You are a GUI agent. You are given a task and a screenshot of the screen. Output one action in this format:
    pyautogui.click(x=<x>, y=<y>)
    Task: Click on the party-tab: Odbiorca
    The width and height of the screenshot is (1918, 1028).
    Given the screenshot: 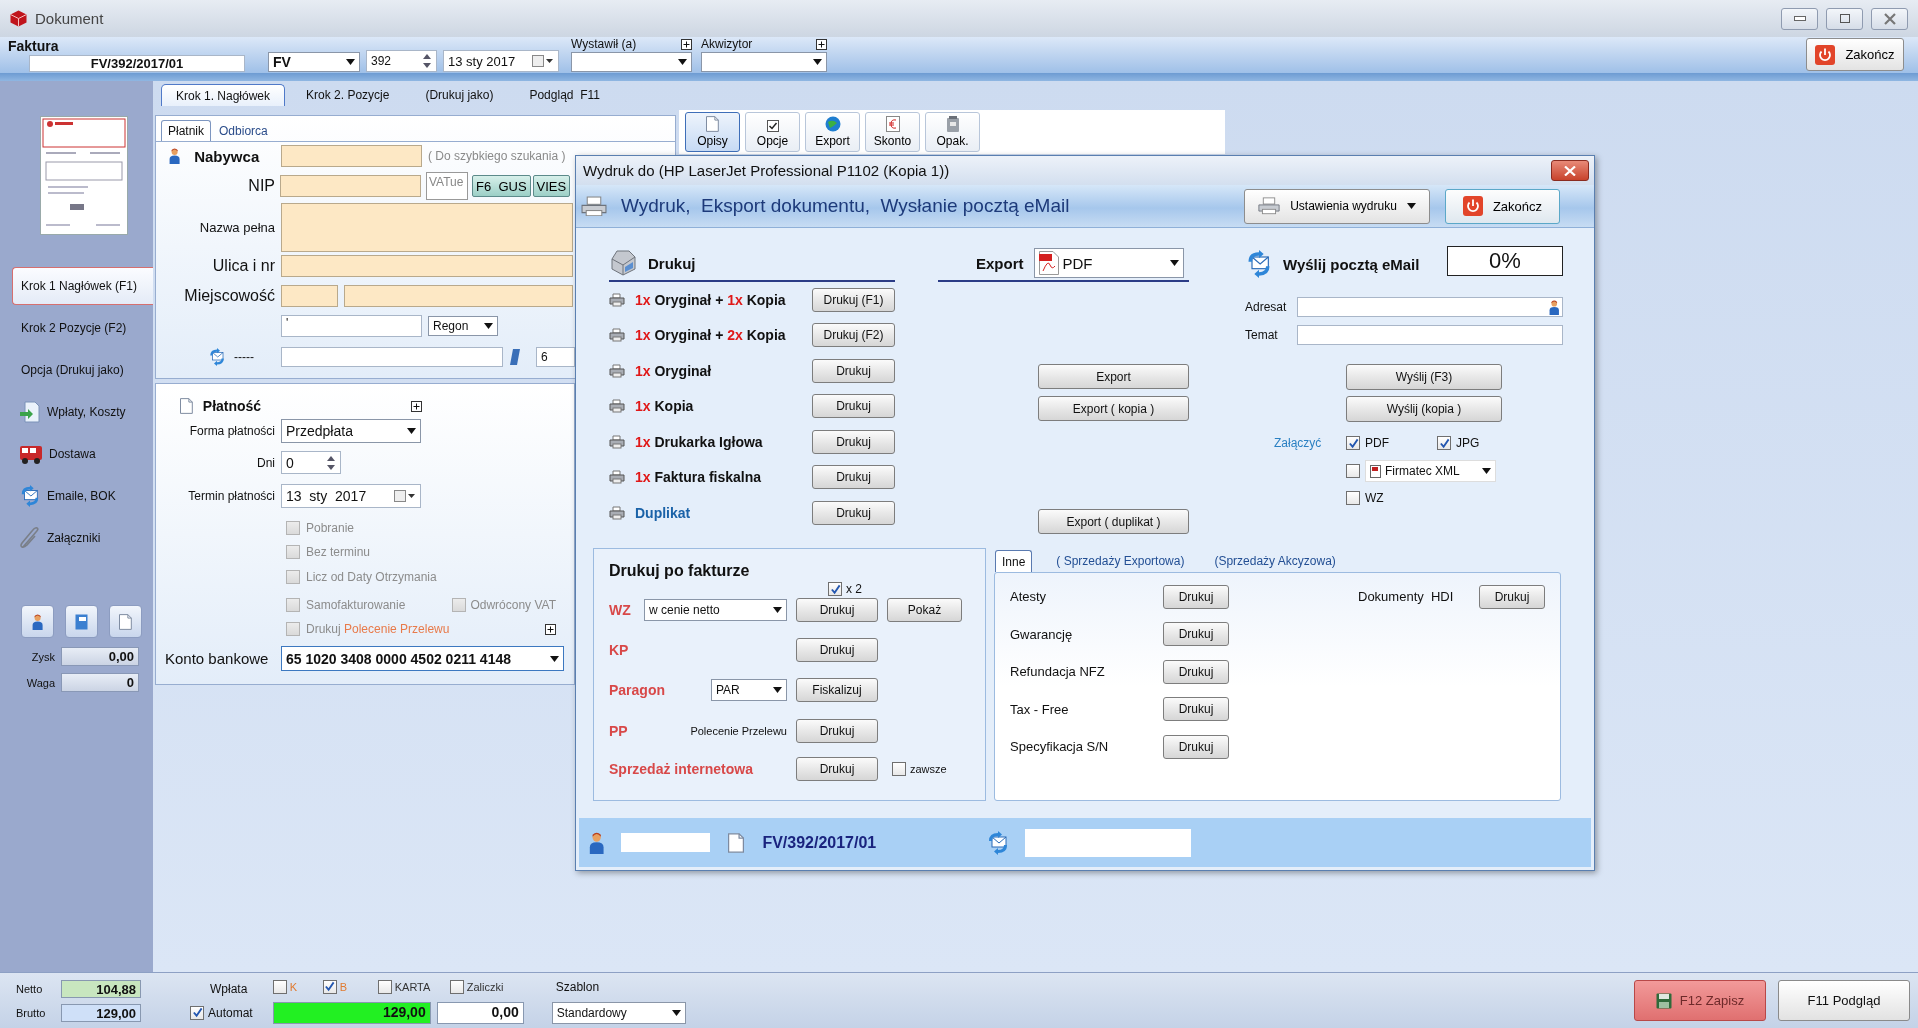 What is the action you would take?
    pyautogui.click(x=243, y=130)
    